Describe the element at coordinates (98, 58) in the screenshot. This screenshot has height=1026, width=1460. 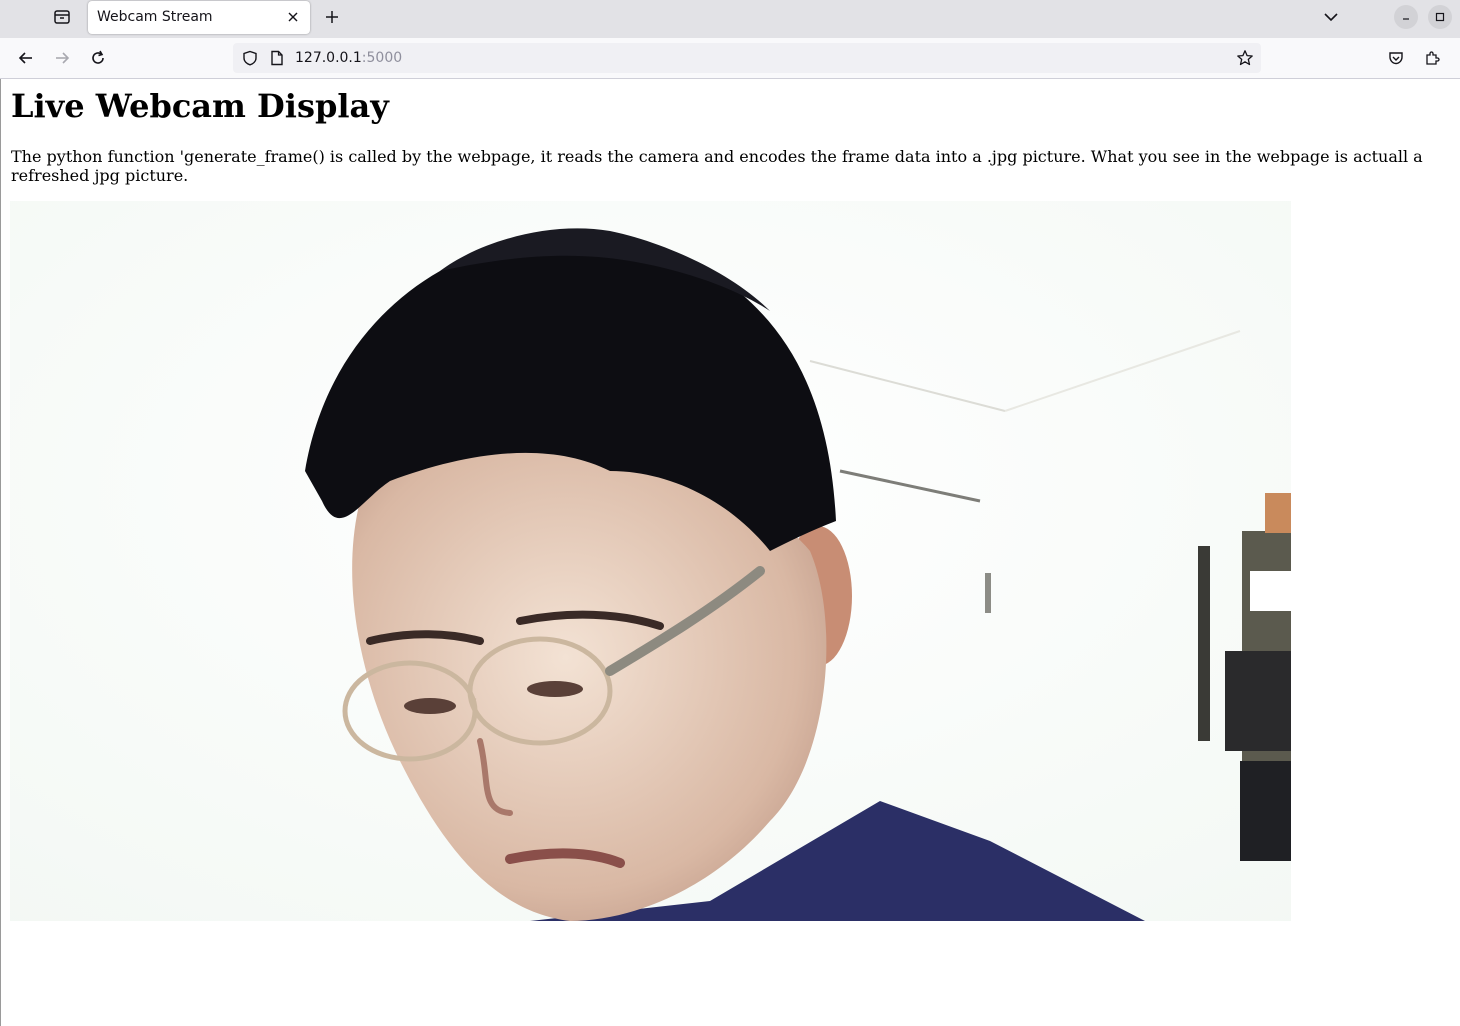
I see `reload-icon` at that location.